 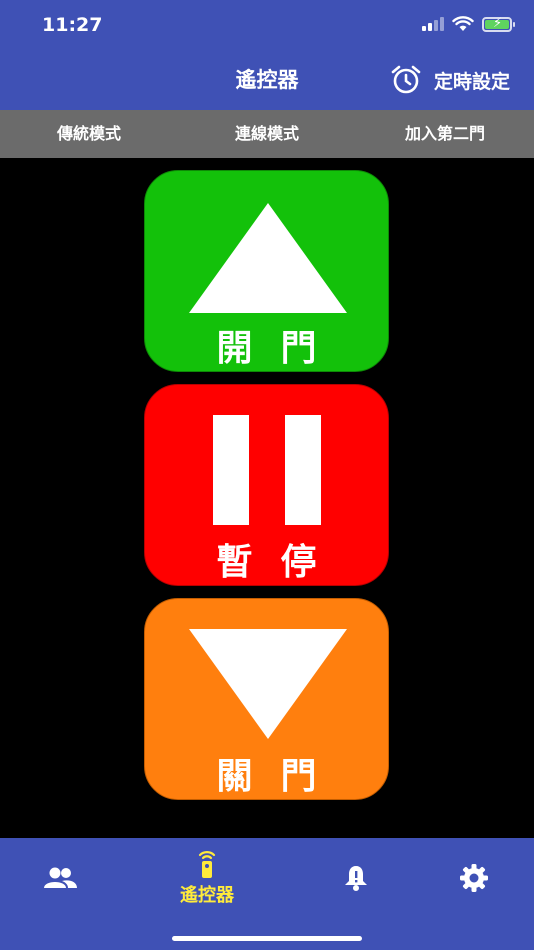 I want to click on signal-icon, so click(x=433, y=24).